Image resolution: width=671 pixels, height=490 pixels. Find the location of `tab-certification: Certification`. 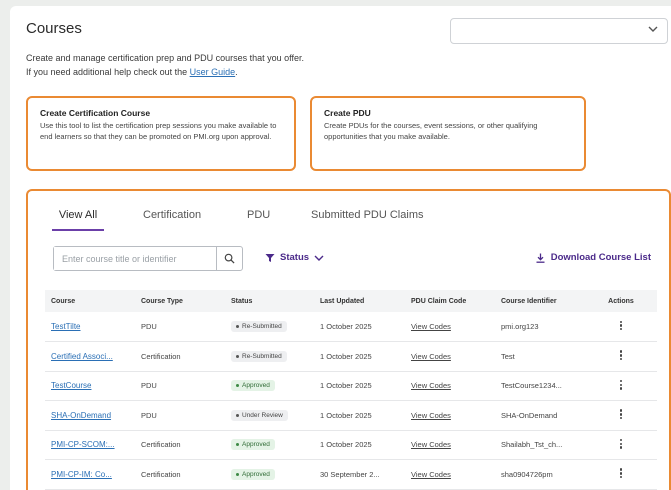

tab-certification: Certification is located at coordinates (172, 219).